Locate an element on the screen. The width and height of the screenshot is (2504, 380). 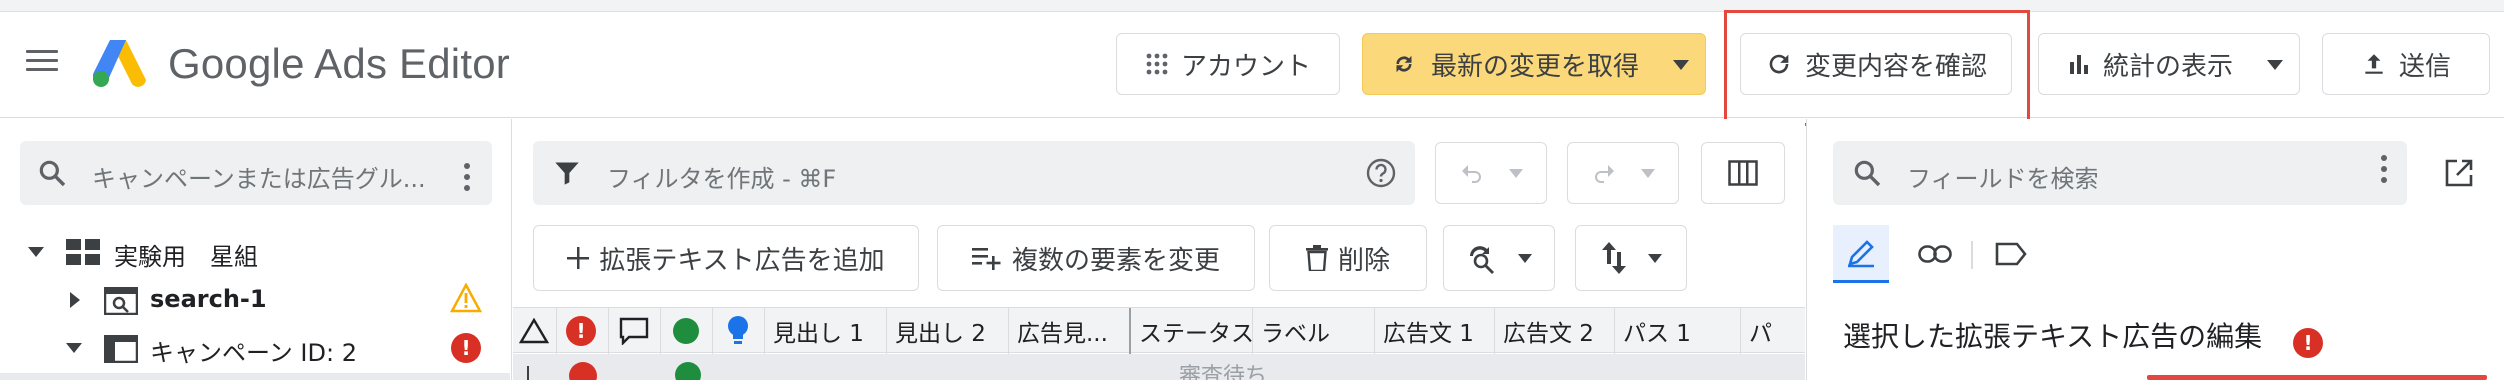
label-icon is located at coordinates (2011, 254).